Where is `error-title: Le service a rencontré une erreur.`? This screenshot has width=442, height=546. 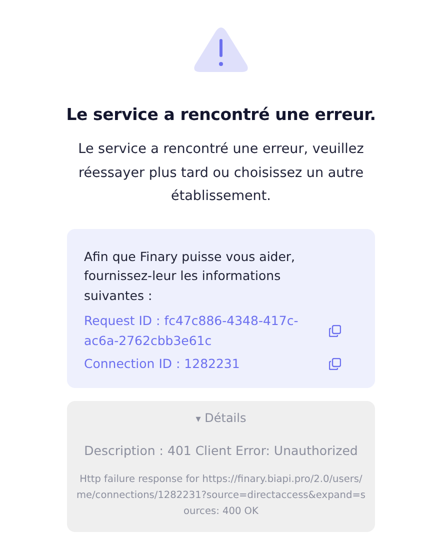
error-title: Le service a rencontré une erreur. is located at coordinates (221, 114).